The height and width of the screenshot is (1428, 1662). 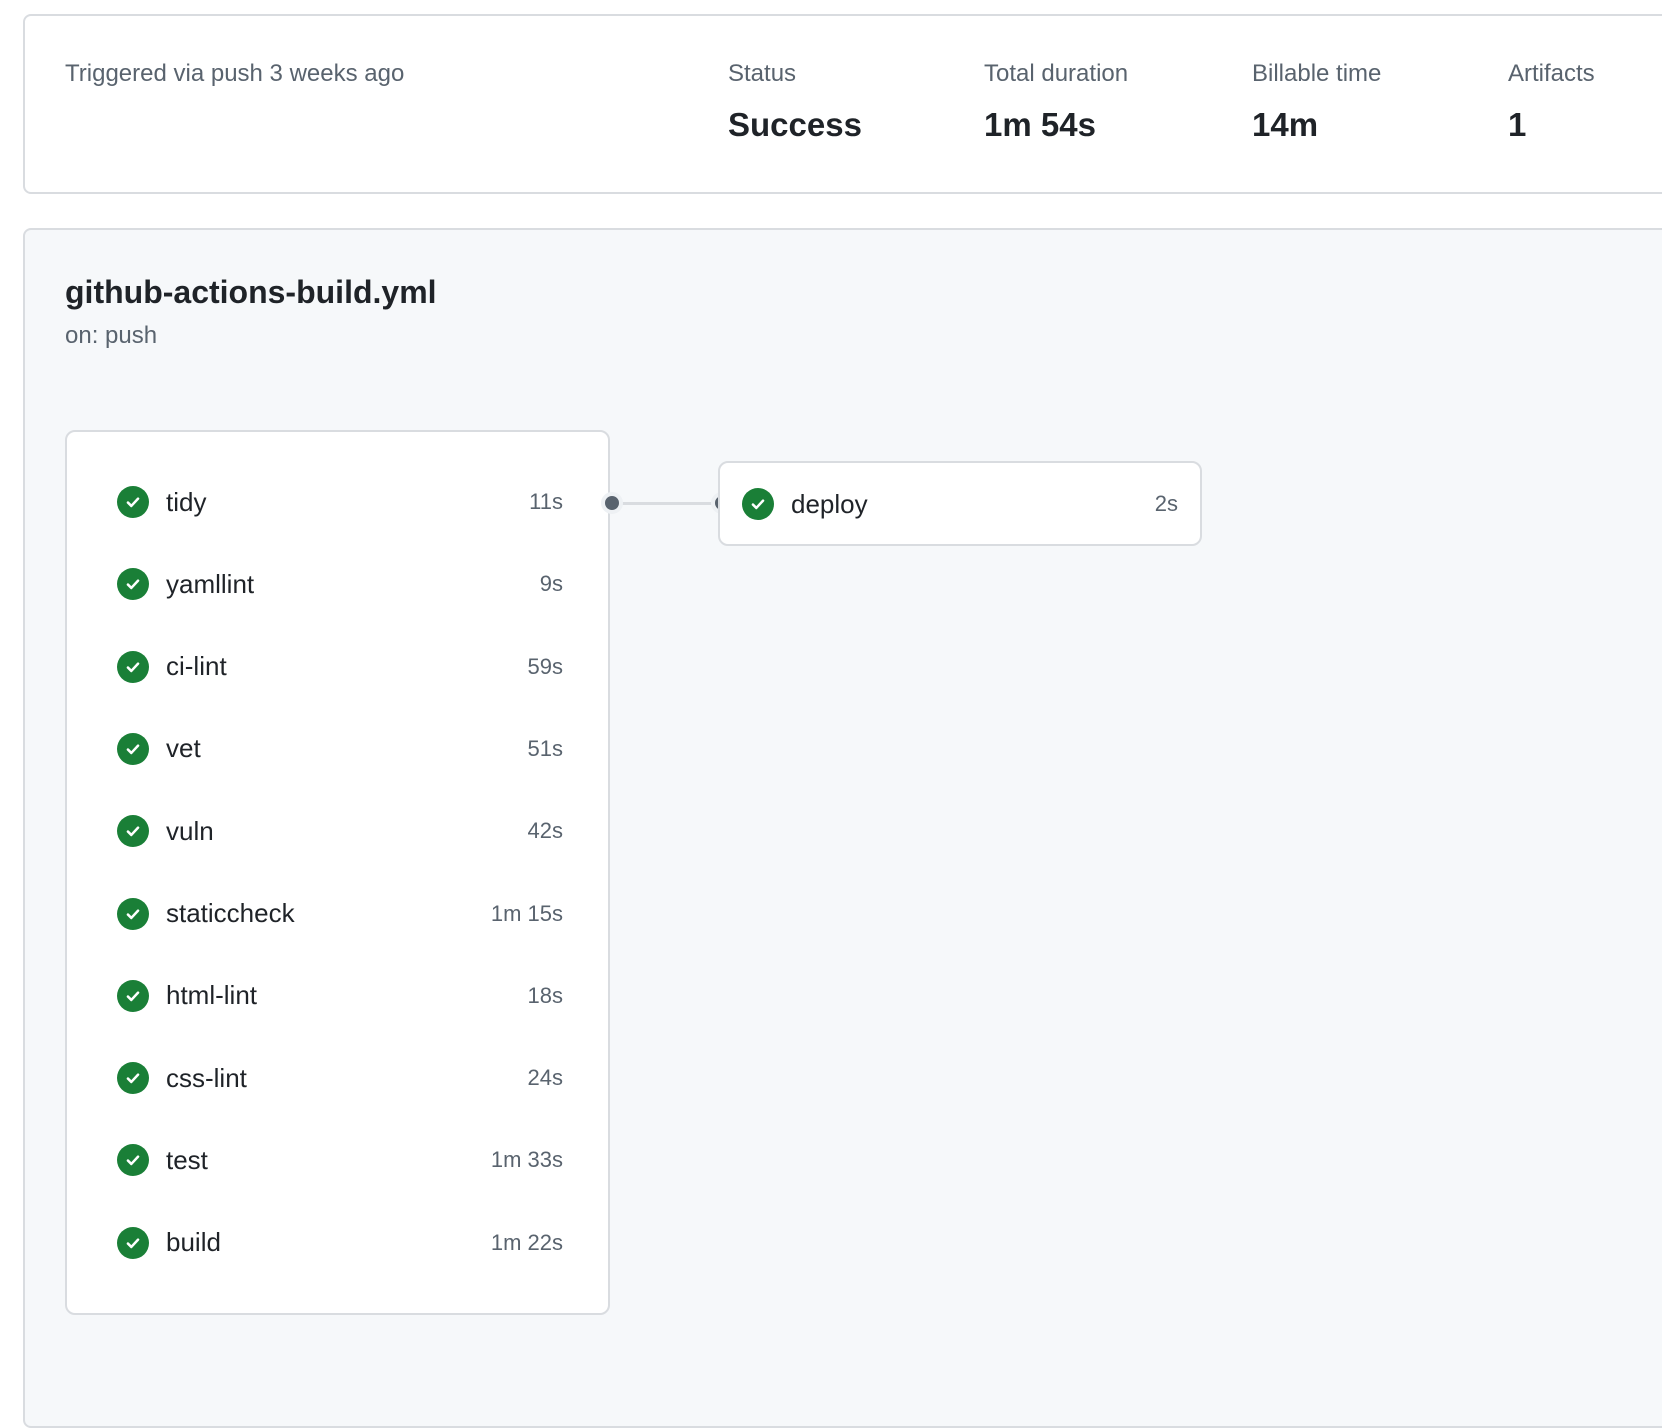 I want to click on job-vet: vet 51s, so click(x=340, y=749).